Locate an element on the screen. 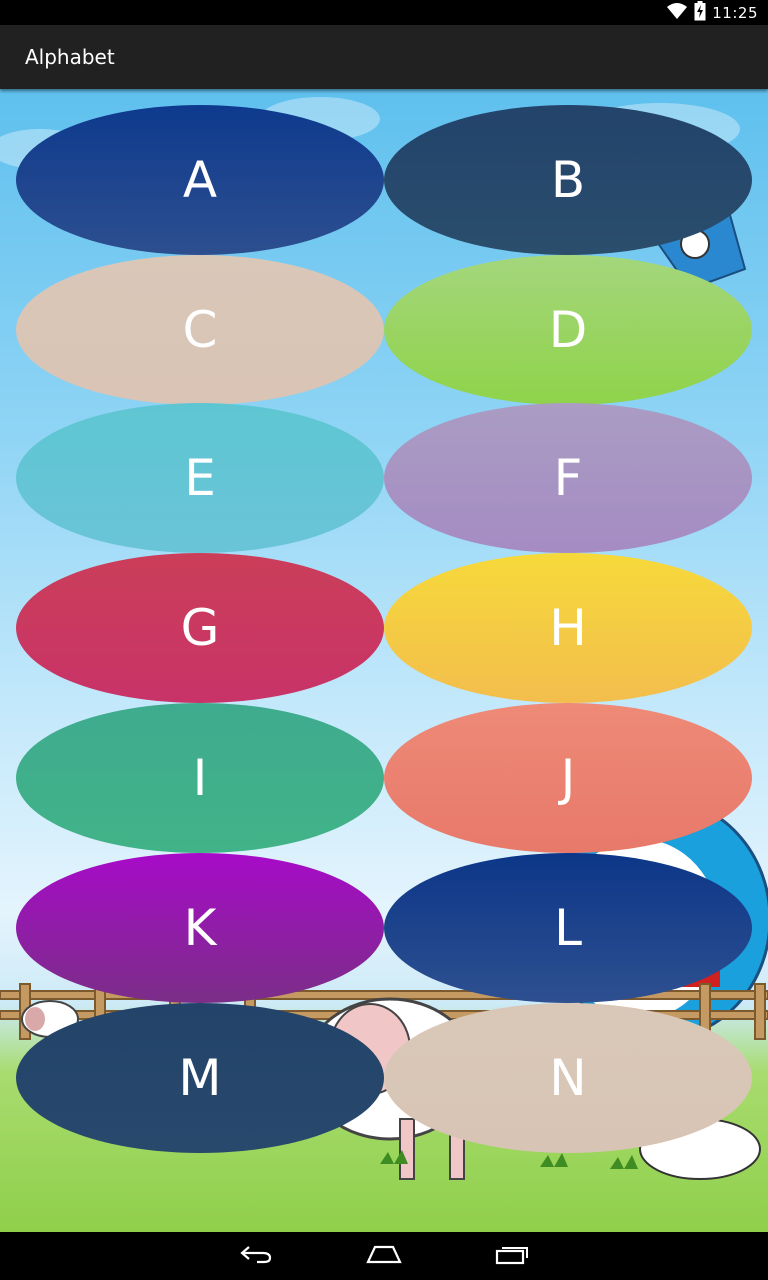 This screenshot has height=1280, width=768. recent-apps-button is located at coordinates (512, 1256).